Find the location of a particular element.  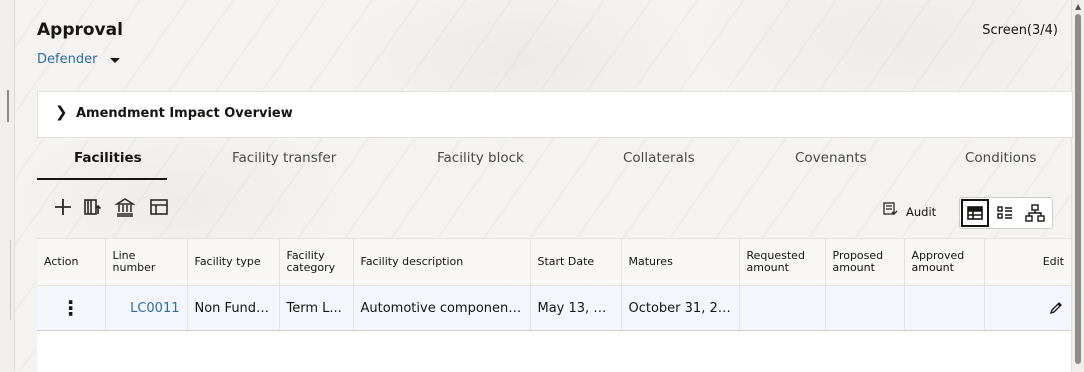

view-toggle-group is located at coordinates (1006, 213).